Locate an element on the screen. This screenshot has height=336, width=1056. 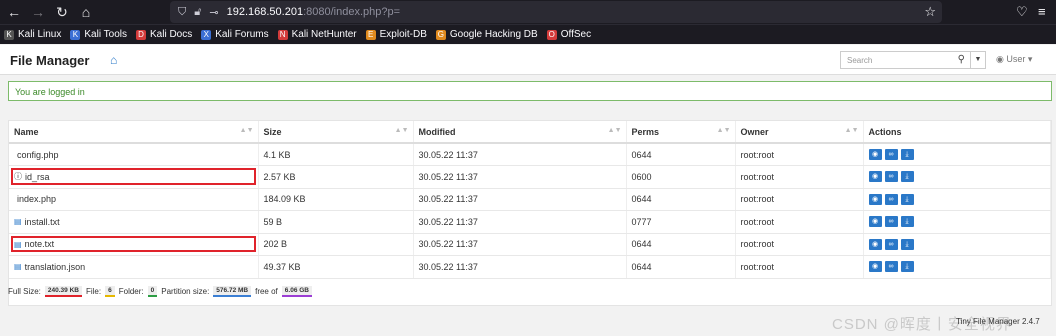
col-size: Size ▲▼ is located at coordinates (336, 132).